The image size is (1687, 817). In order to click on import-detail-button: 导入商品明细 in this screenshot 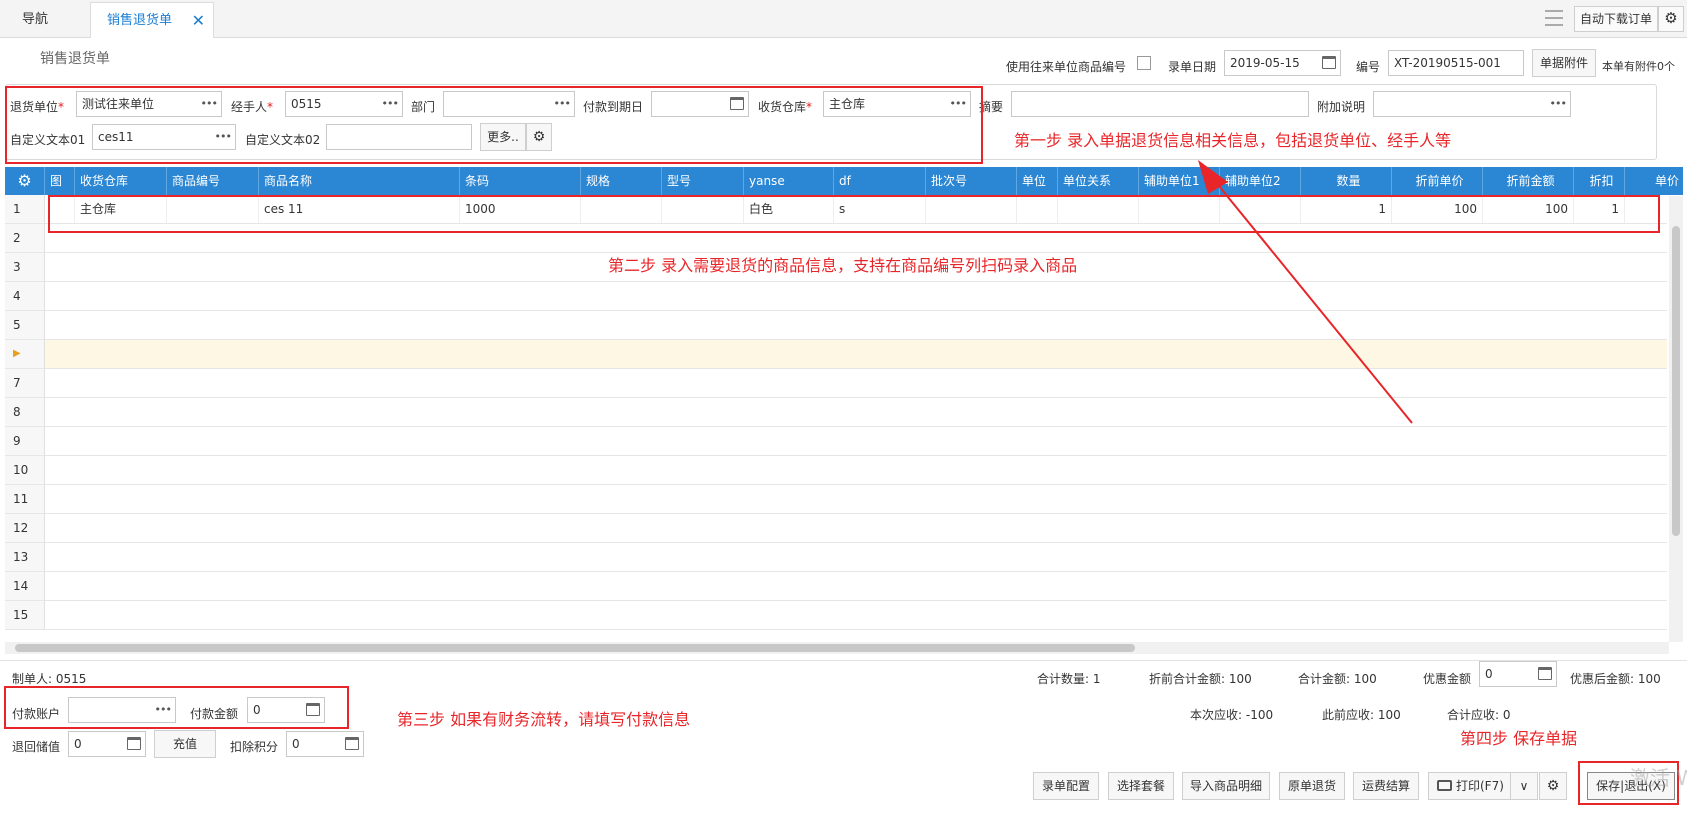, I will do `click(1226, 786)`.